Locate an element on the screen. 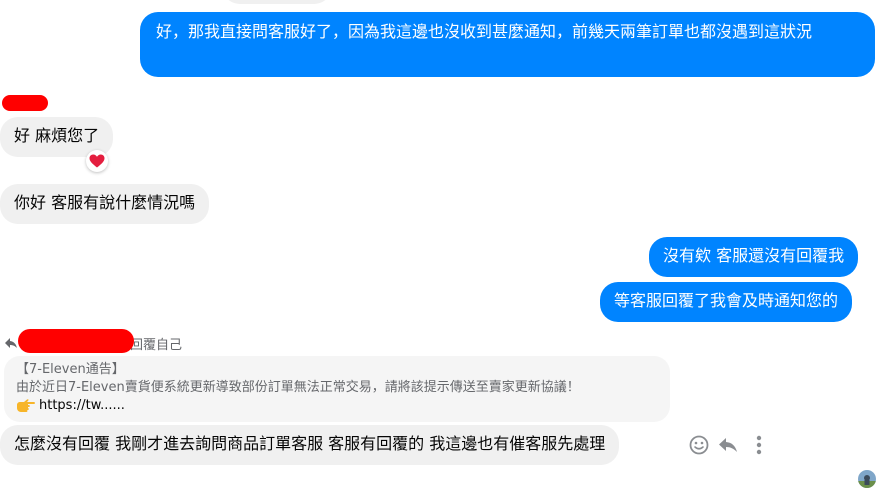 The height and width of the screenshot is (495, 883). reply-icon is located at coordinates (728, 445).